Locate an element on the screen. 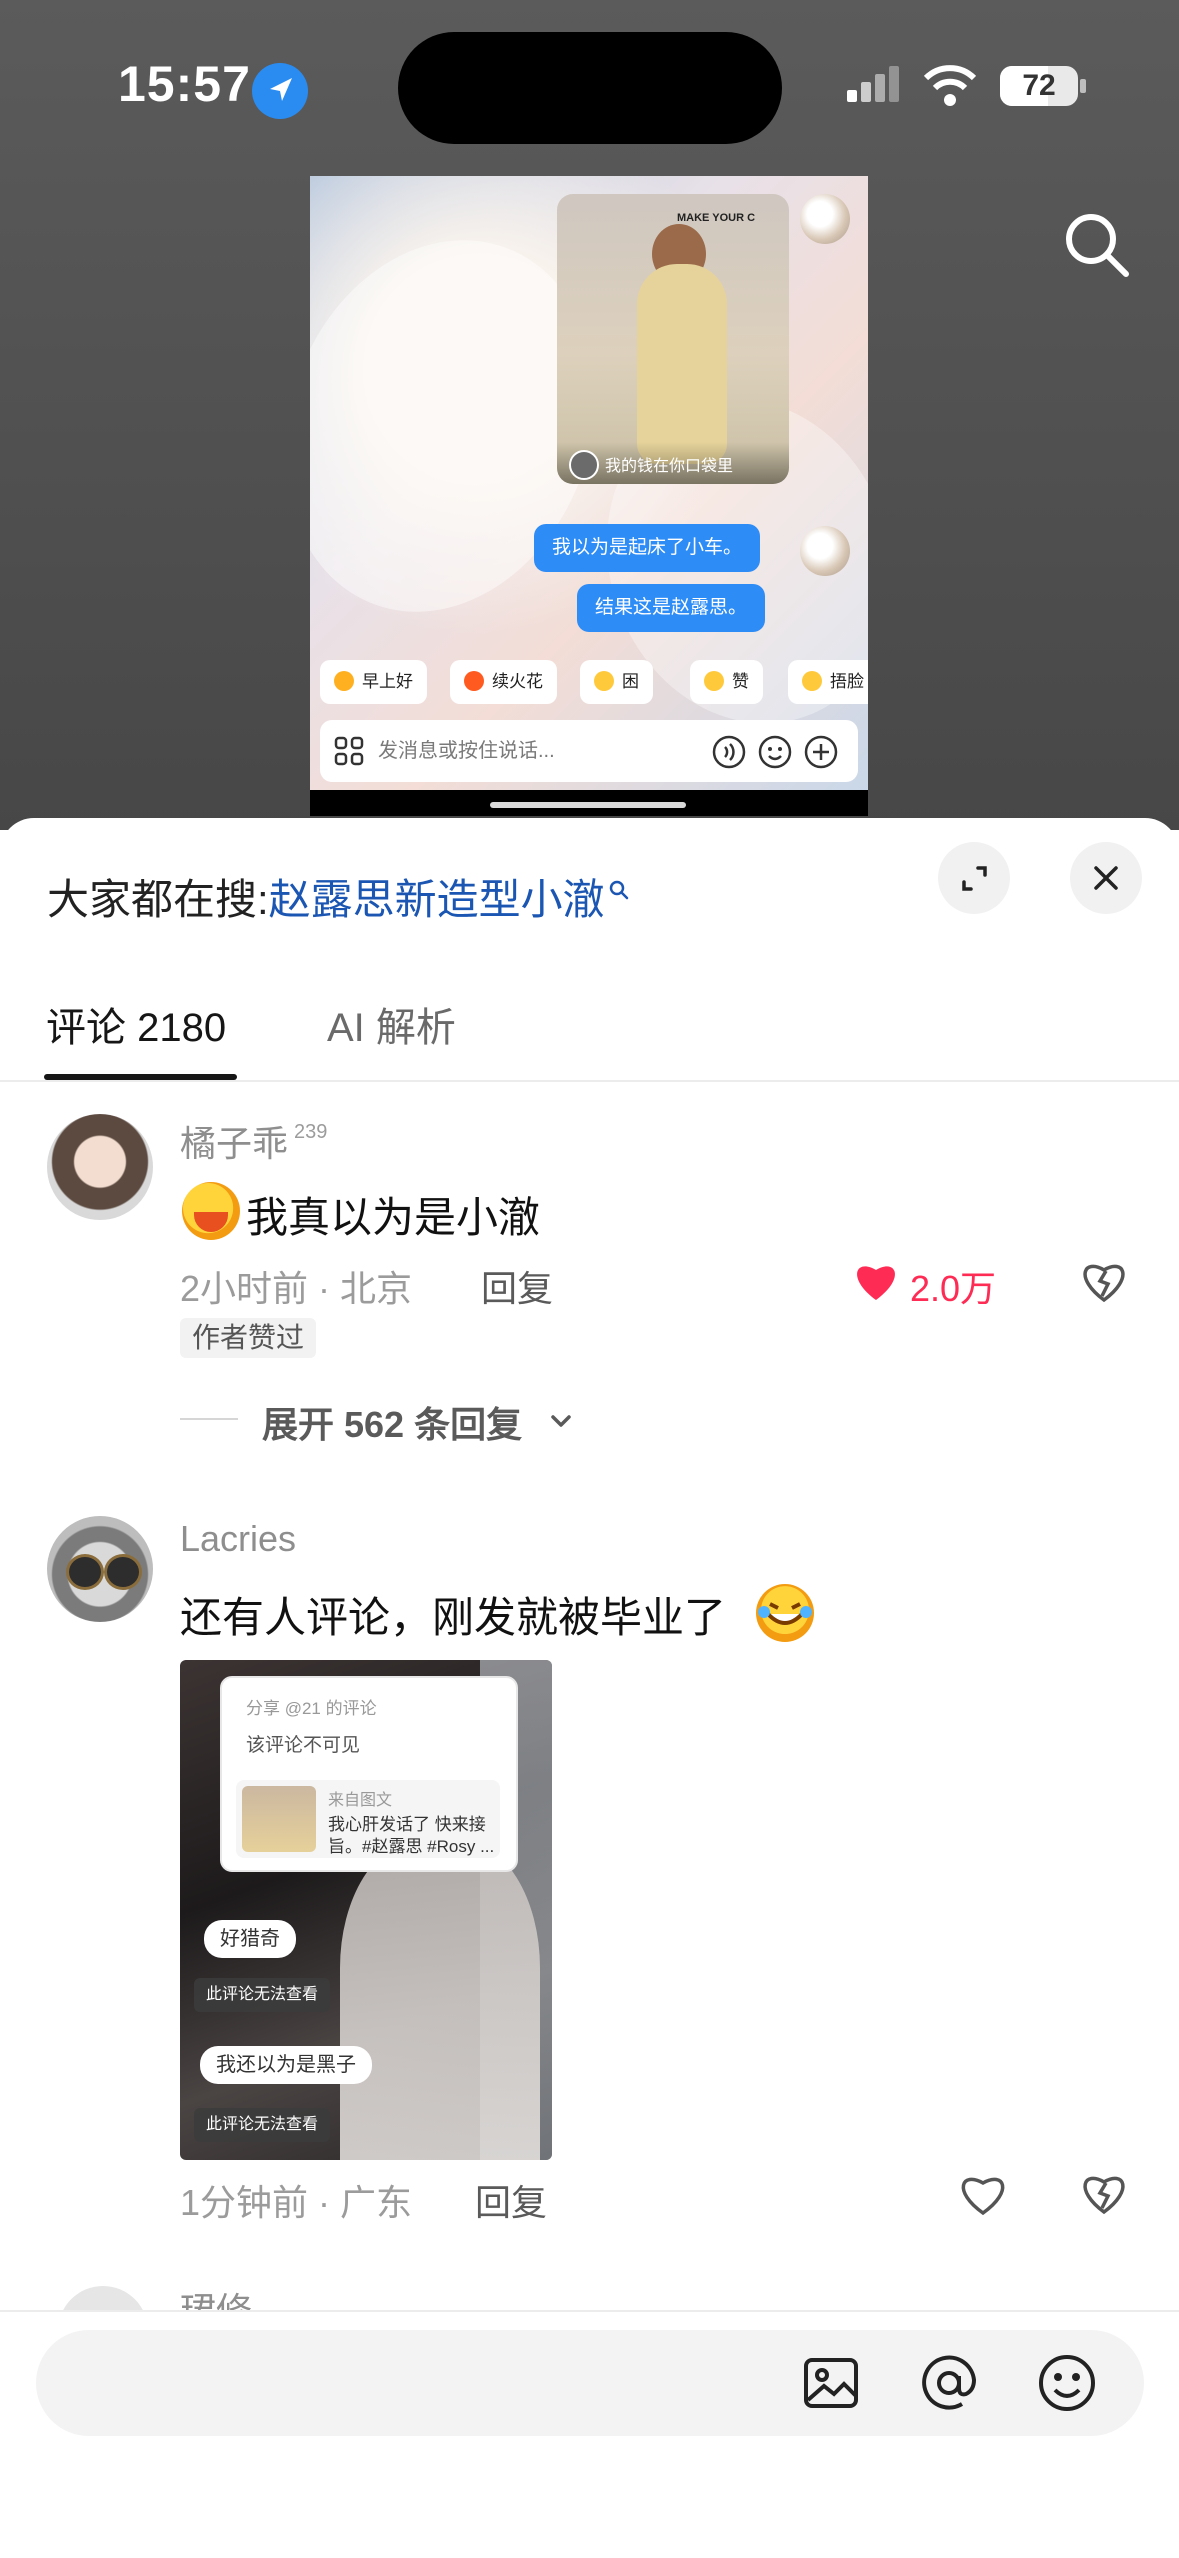 This screenshot has width=1179, height=2558. quick-reply-chips: 早上好 续火花 困 赞 捂脸 is located at coordinates (594, 682).